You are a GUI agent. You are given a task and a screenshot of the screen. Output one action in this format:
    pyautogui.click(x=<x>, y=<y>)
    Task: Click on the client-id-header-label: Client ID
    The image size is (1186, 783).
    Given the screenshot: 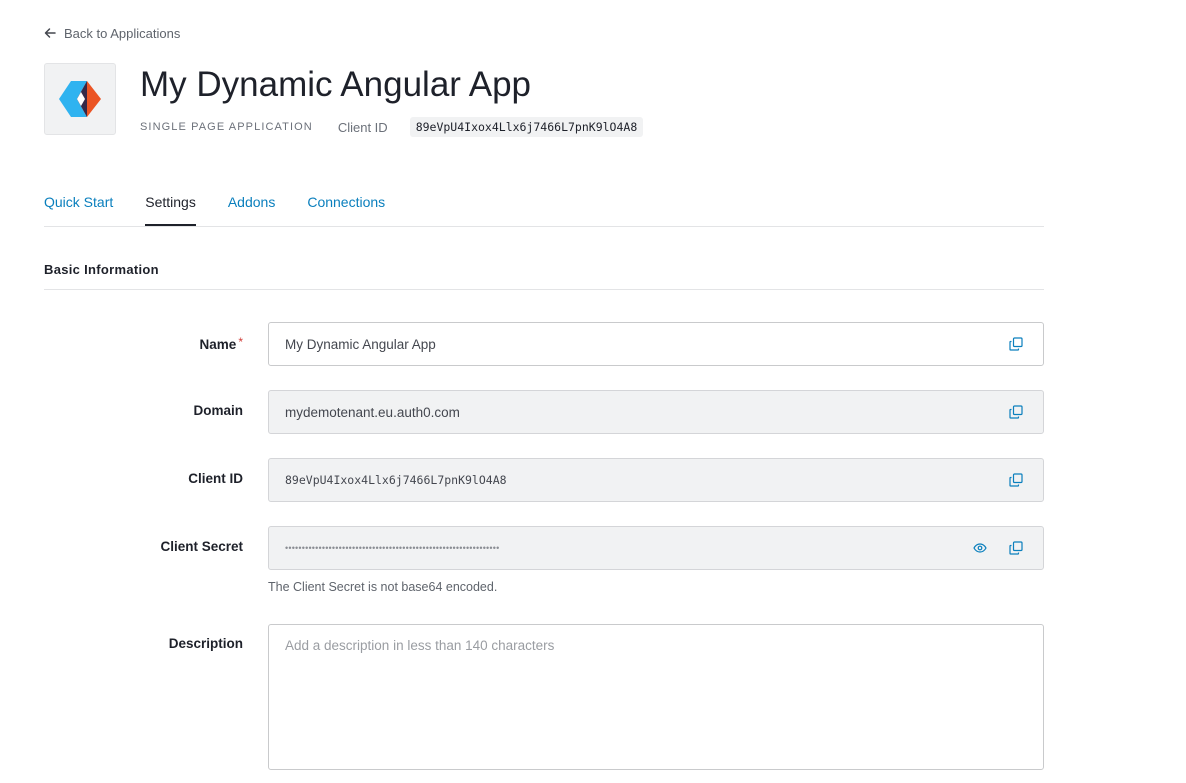 What is the action you would take?
    pyautogui.click(x=362, y=127)
    